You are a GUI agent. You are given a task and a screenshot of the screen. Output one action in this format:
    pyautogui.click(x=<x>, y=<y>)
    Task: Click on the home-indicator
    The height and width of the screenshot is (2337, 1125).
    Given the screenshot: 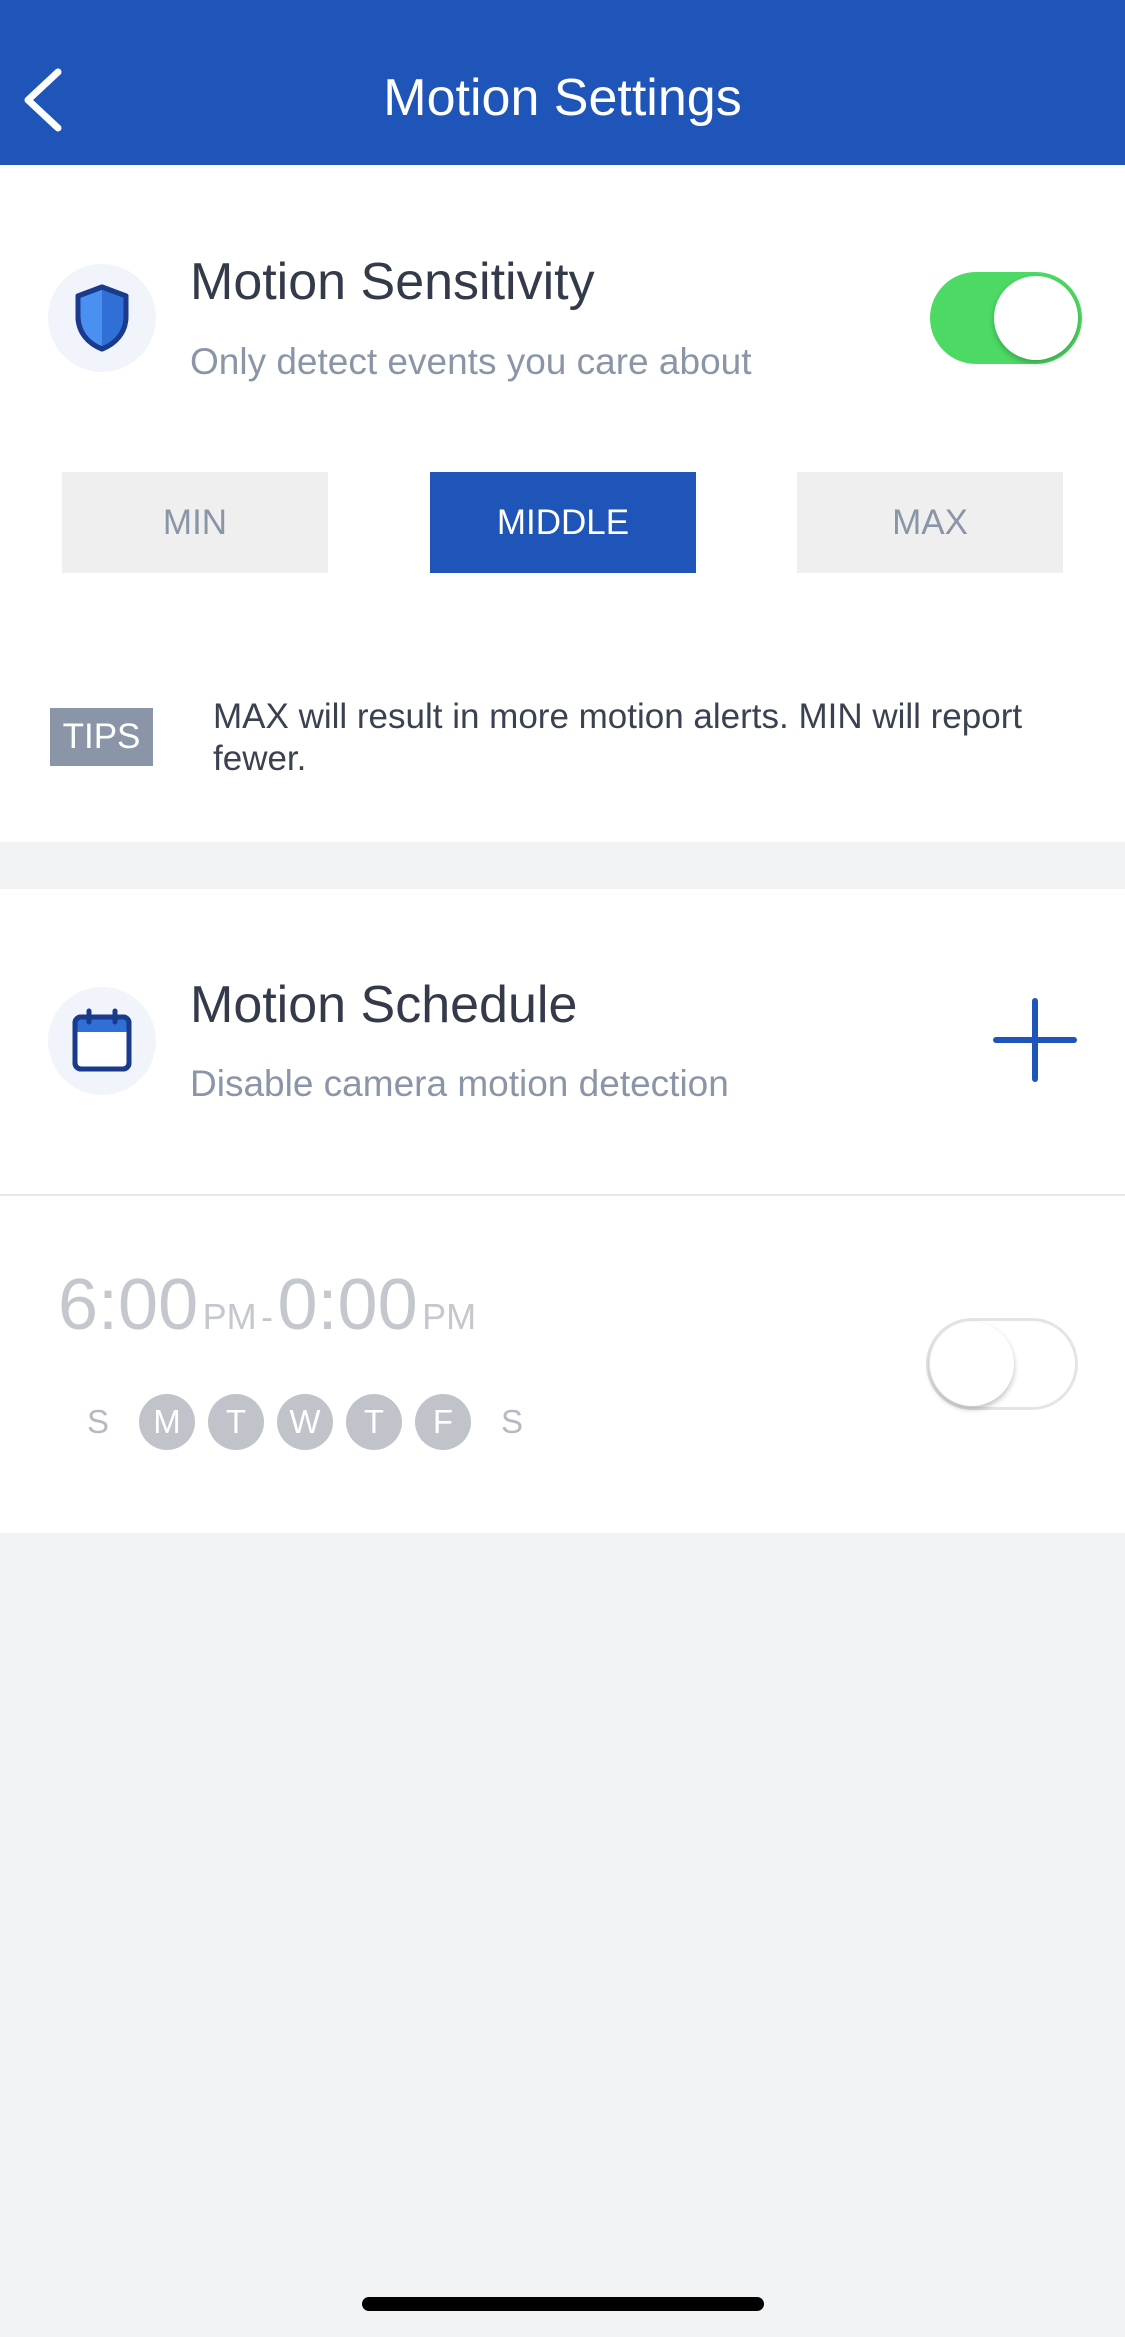 What is the action you would take?
    pyautogui.click(x=563, y=2304)
    